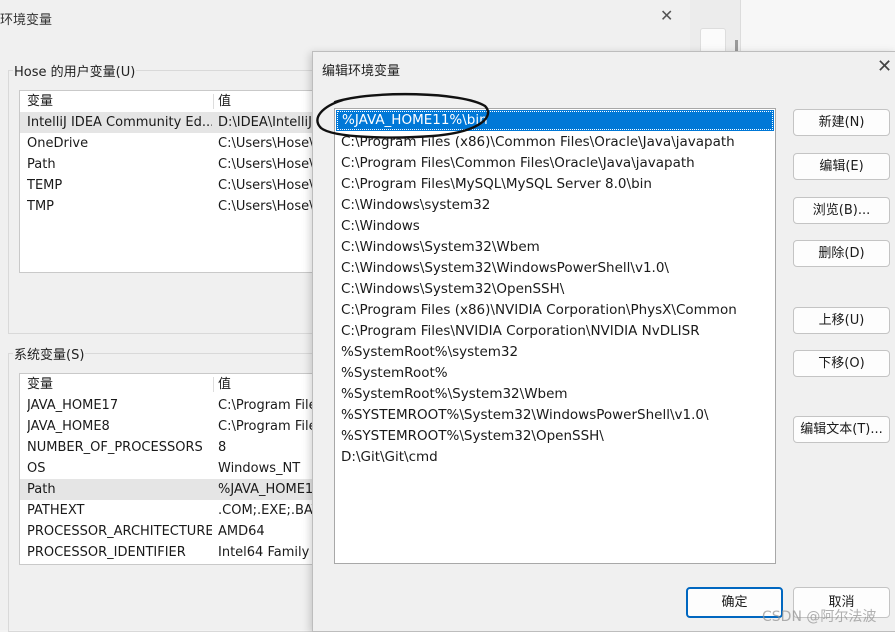  Describe the element at coordinates (170, 206) in the screenshot. I see `table-row: TMP C:\Users\Hose\` at that location.